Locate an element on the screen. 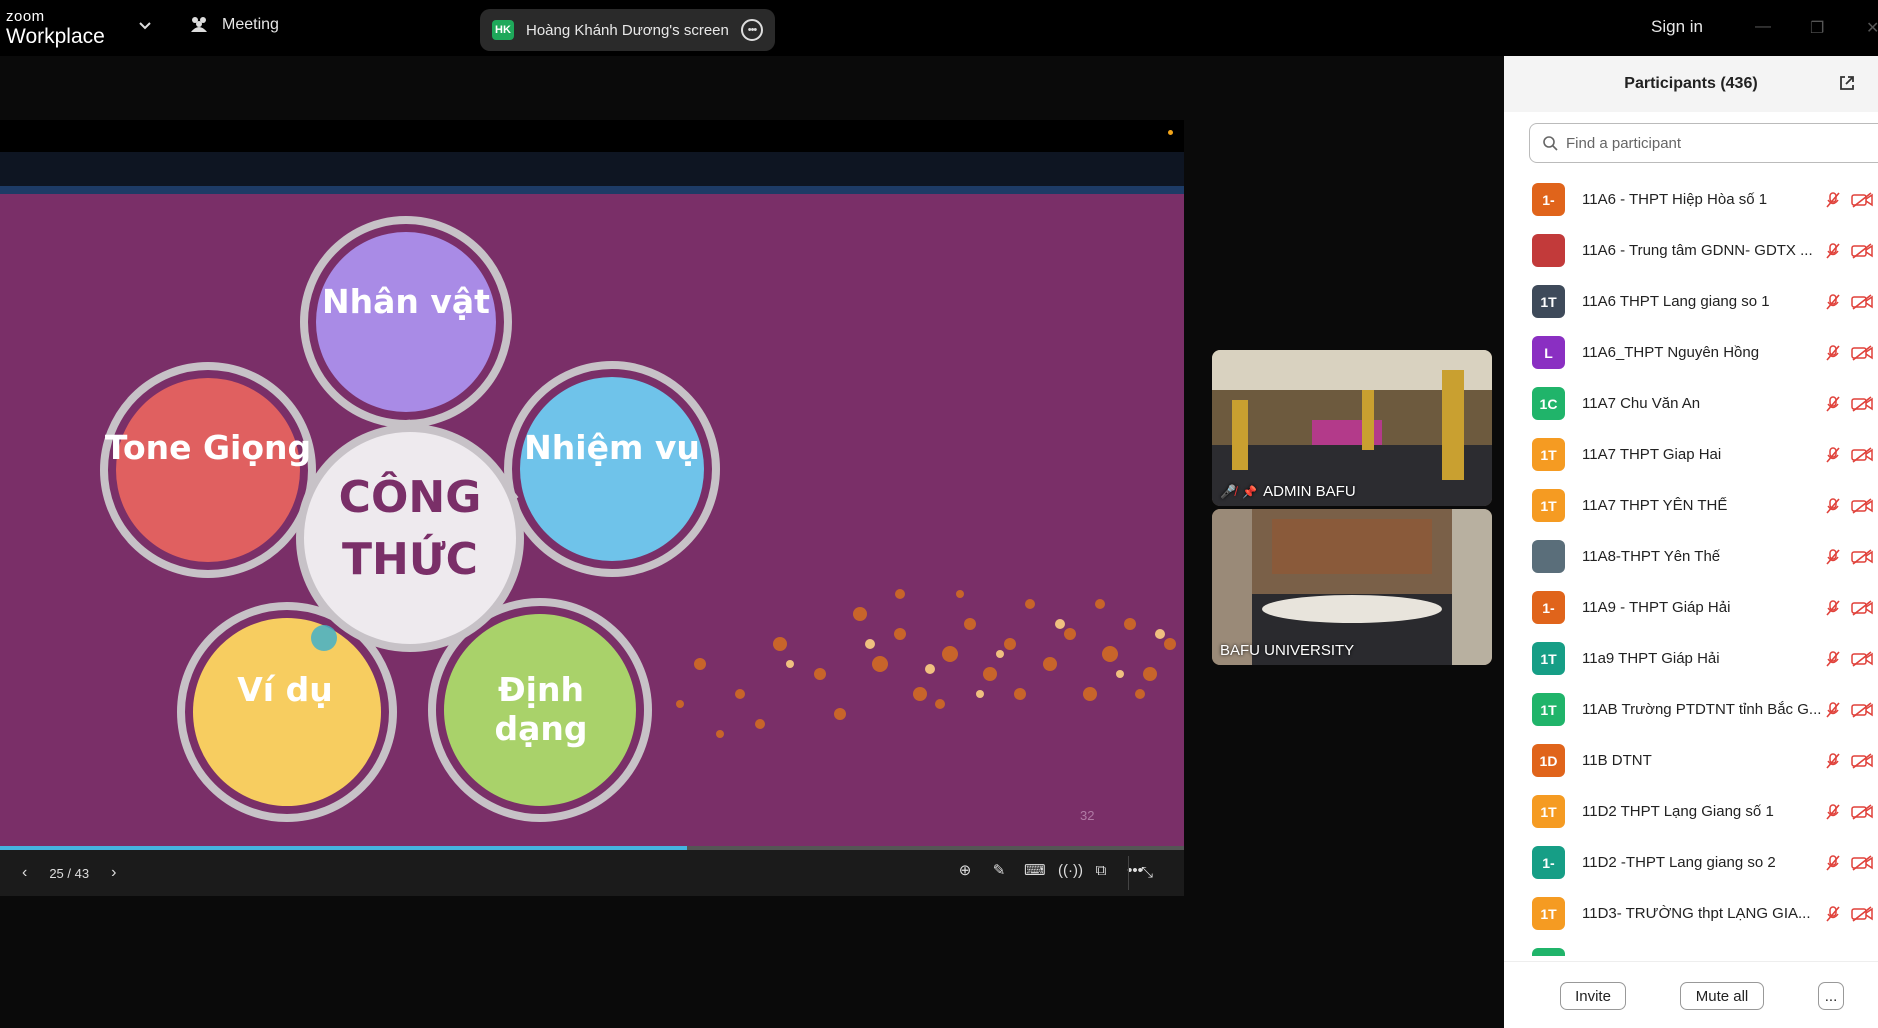 The height and width of the screenshot is (1028, 1878). restore-icon: ❐ is located at coordinates (1817, 28).